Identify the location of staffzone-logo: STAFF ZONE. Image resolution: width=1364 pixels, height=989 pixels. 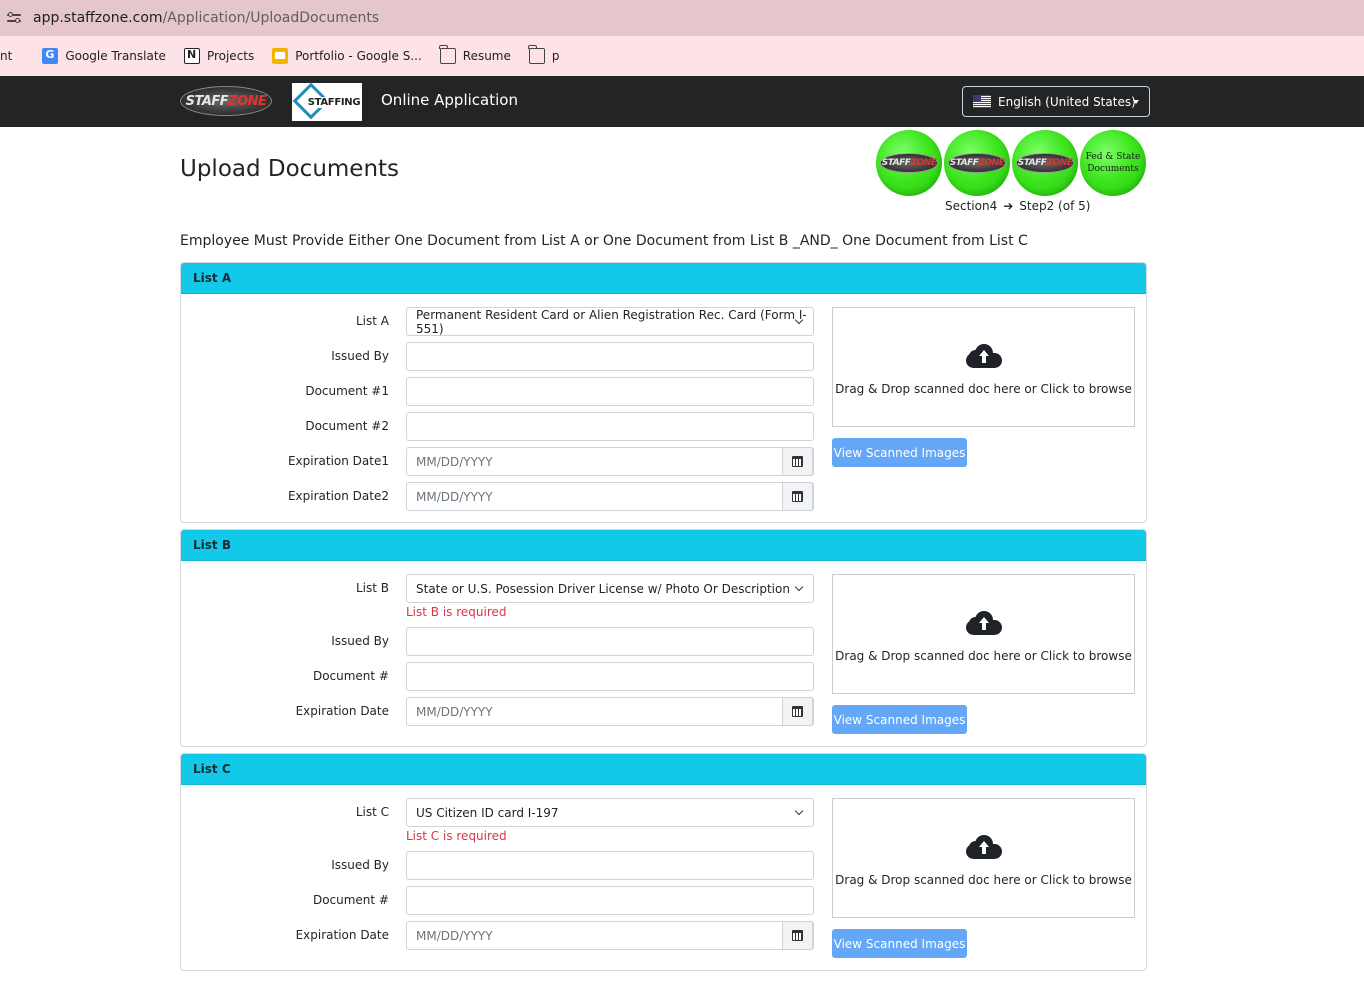
(226, 101).